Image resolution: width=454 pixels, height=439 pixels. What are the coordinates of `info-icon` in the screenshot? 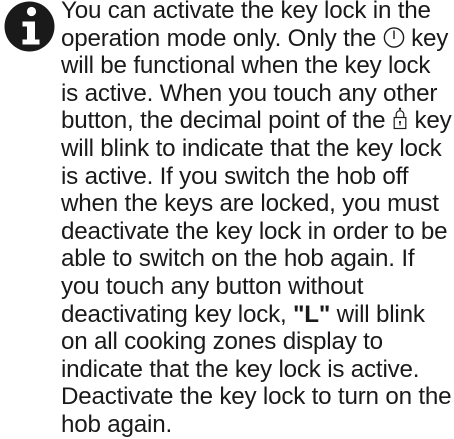 It's located at (29, 26).